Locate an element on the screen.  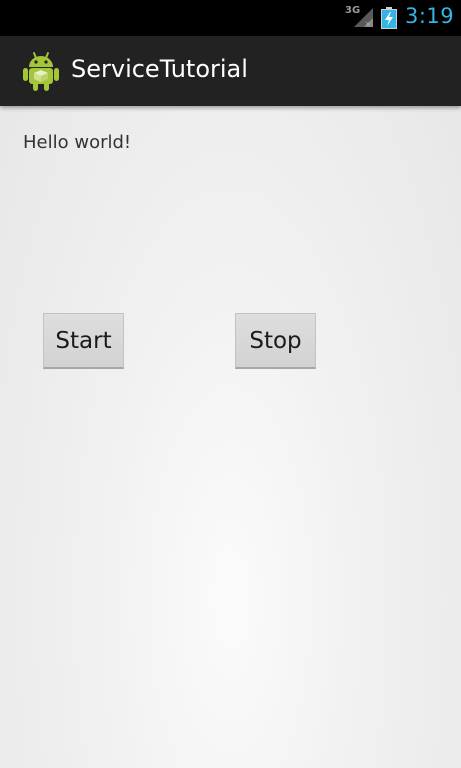
app-title: ServiceTutorial is located at coordinates (159, 69).